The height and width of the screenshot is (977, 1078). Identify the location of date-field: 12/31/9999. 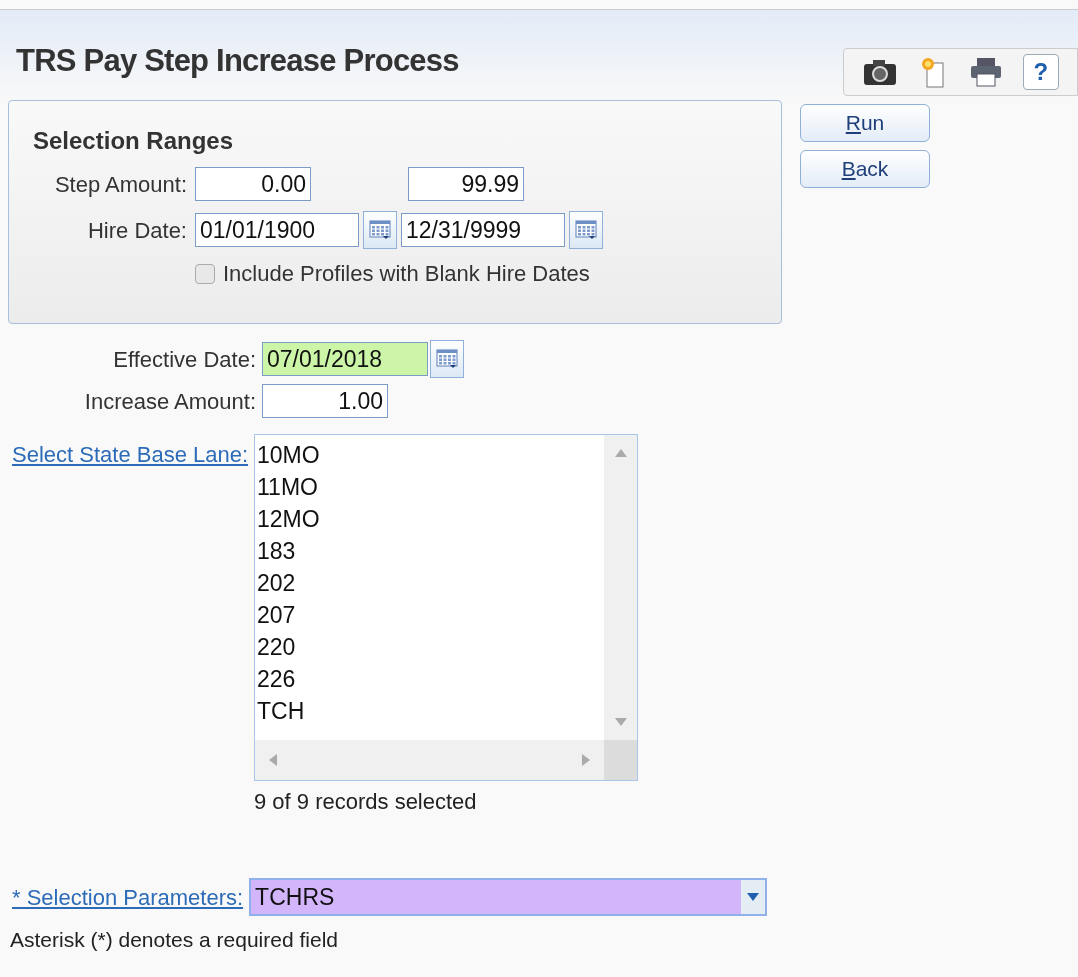
(483, 230).